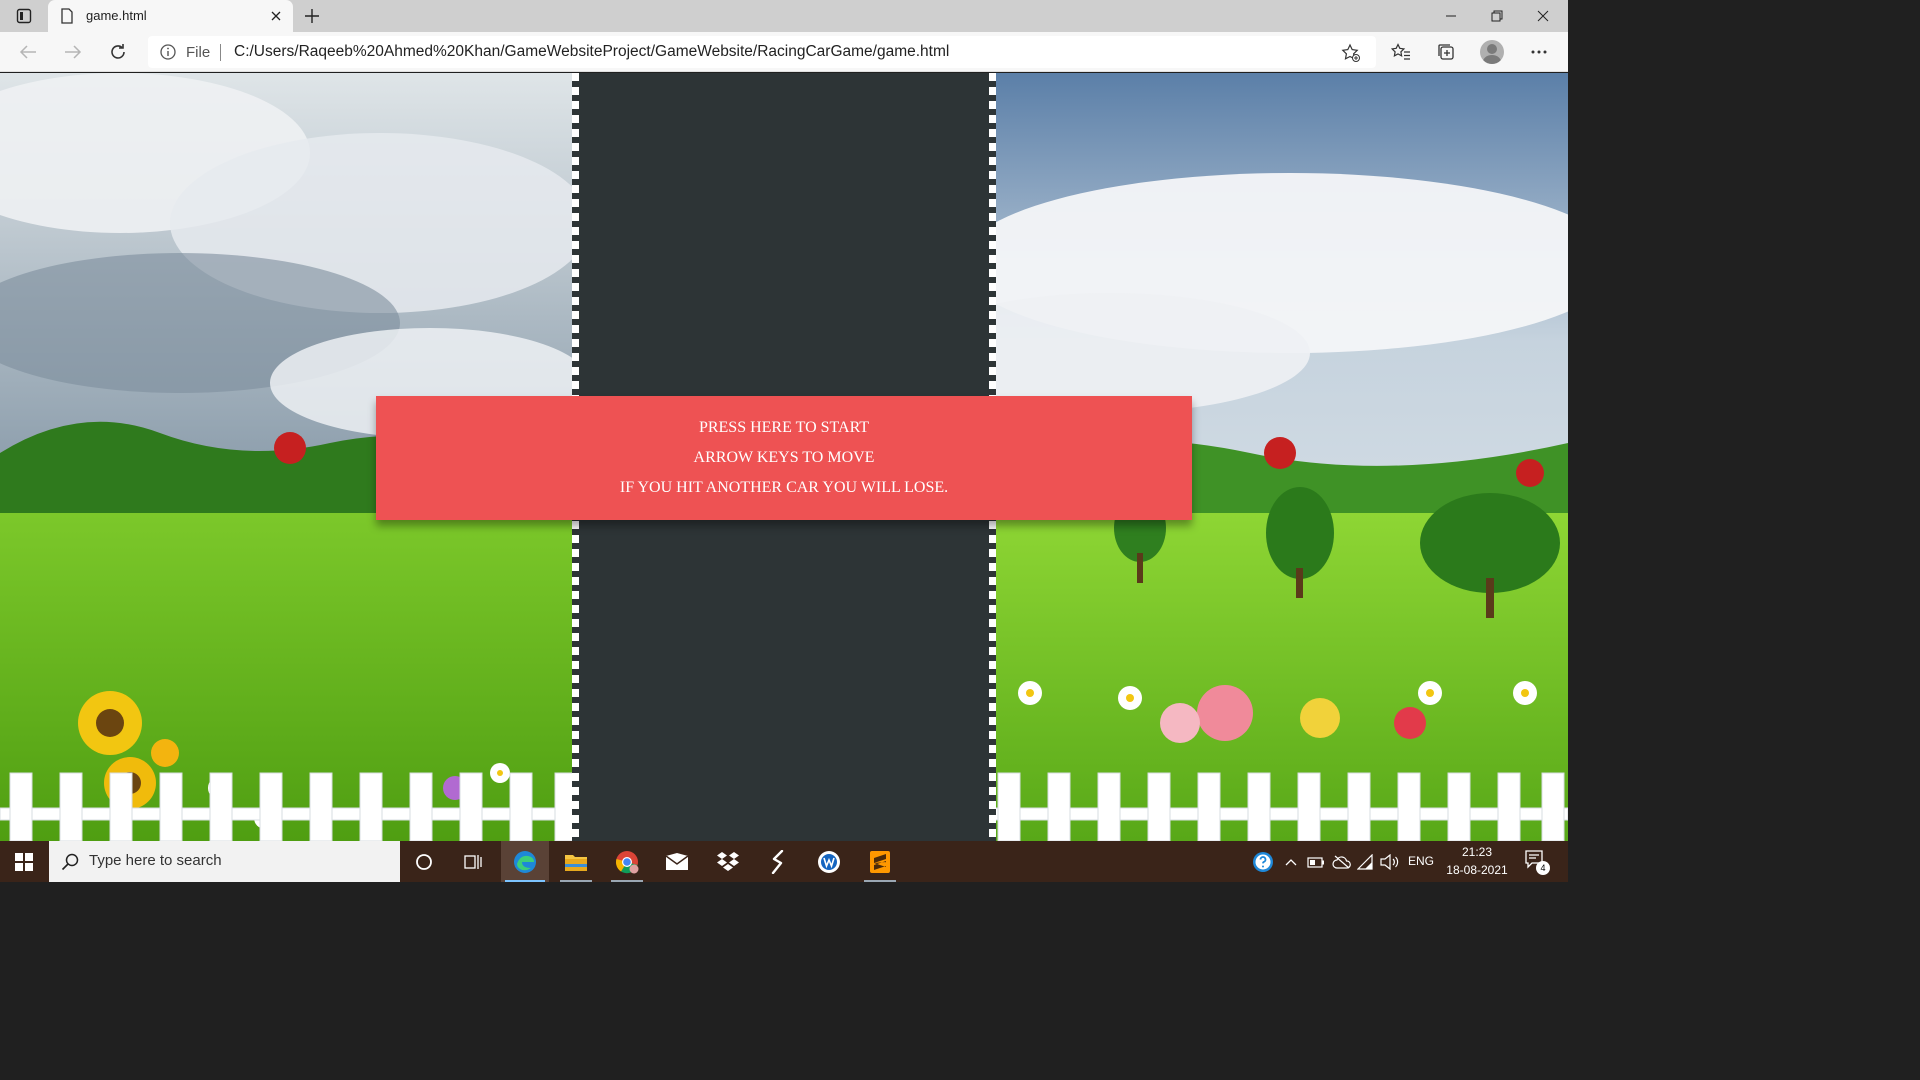 This screenshot has width=1920, height=1080. I want to click on show-hidden-icons-button, so click(1291, 862).